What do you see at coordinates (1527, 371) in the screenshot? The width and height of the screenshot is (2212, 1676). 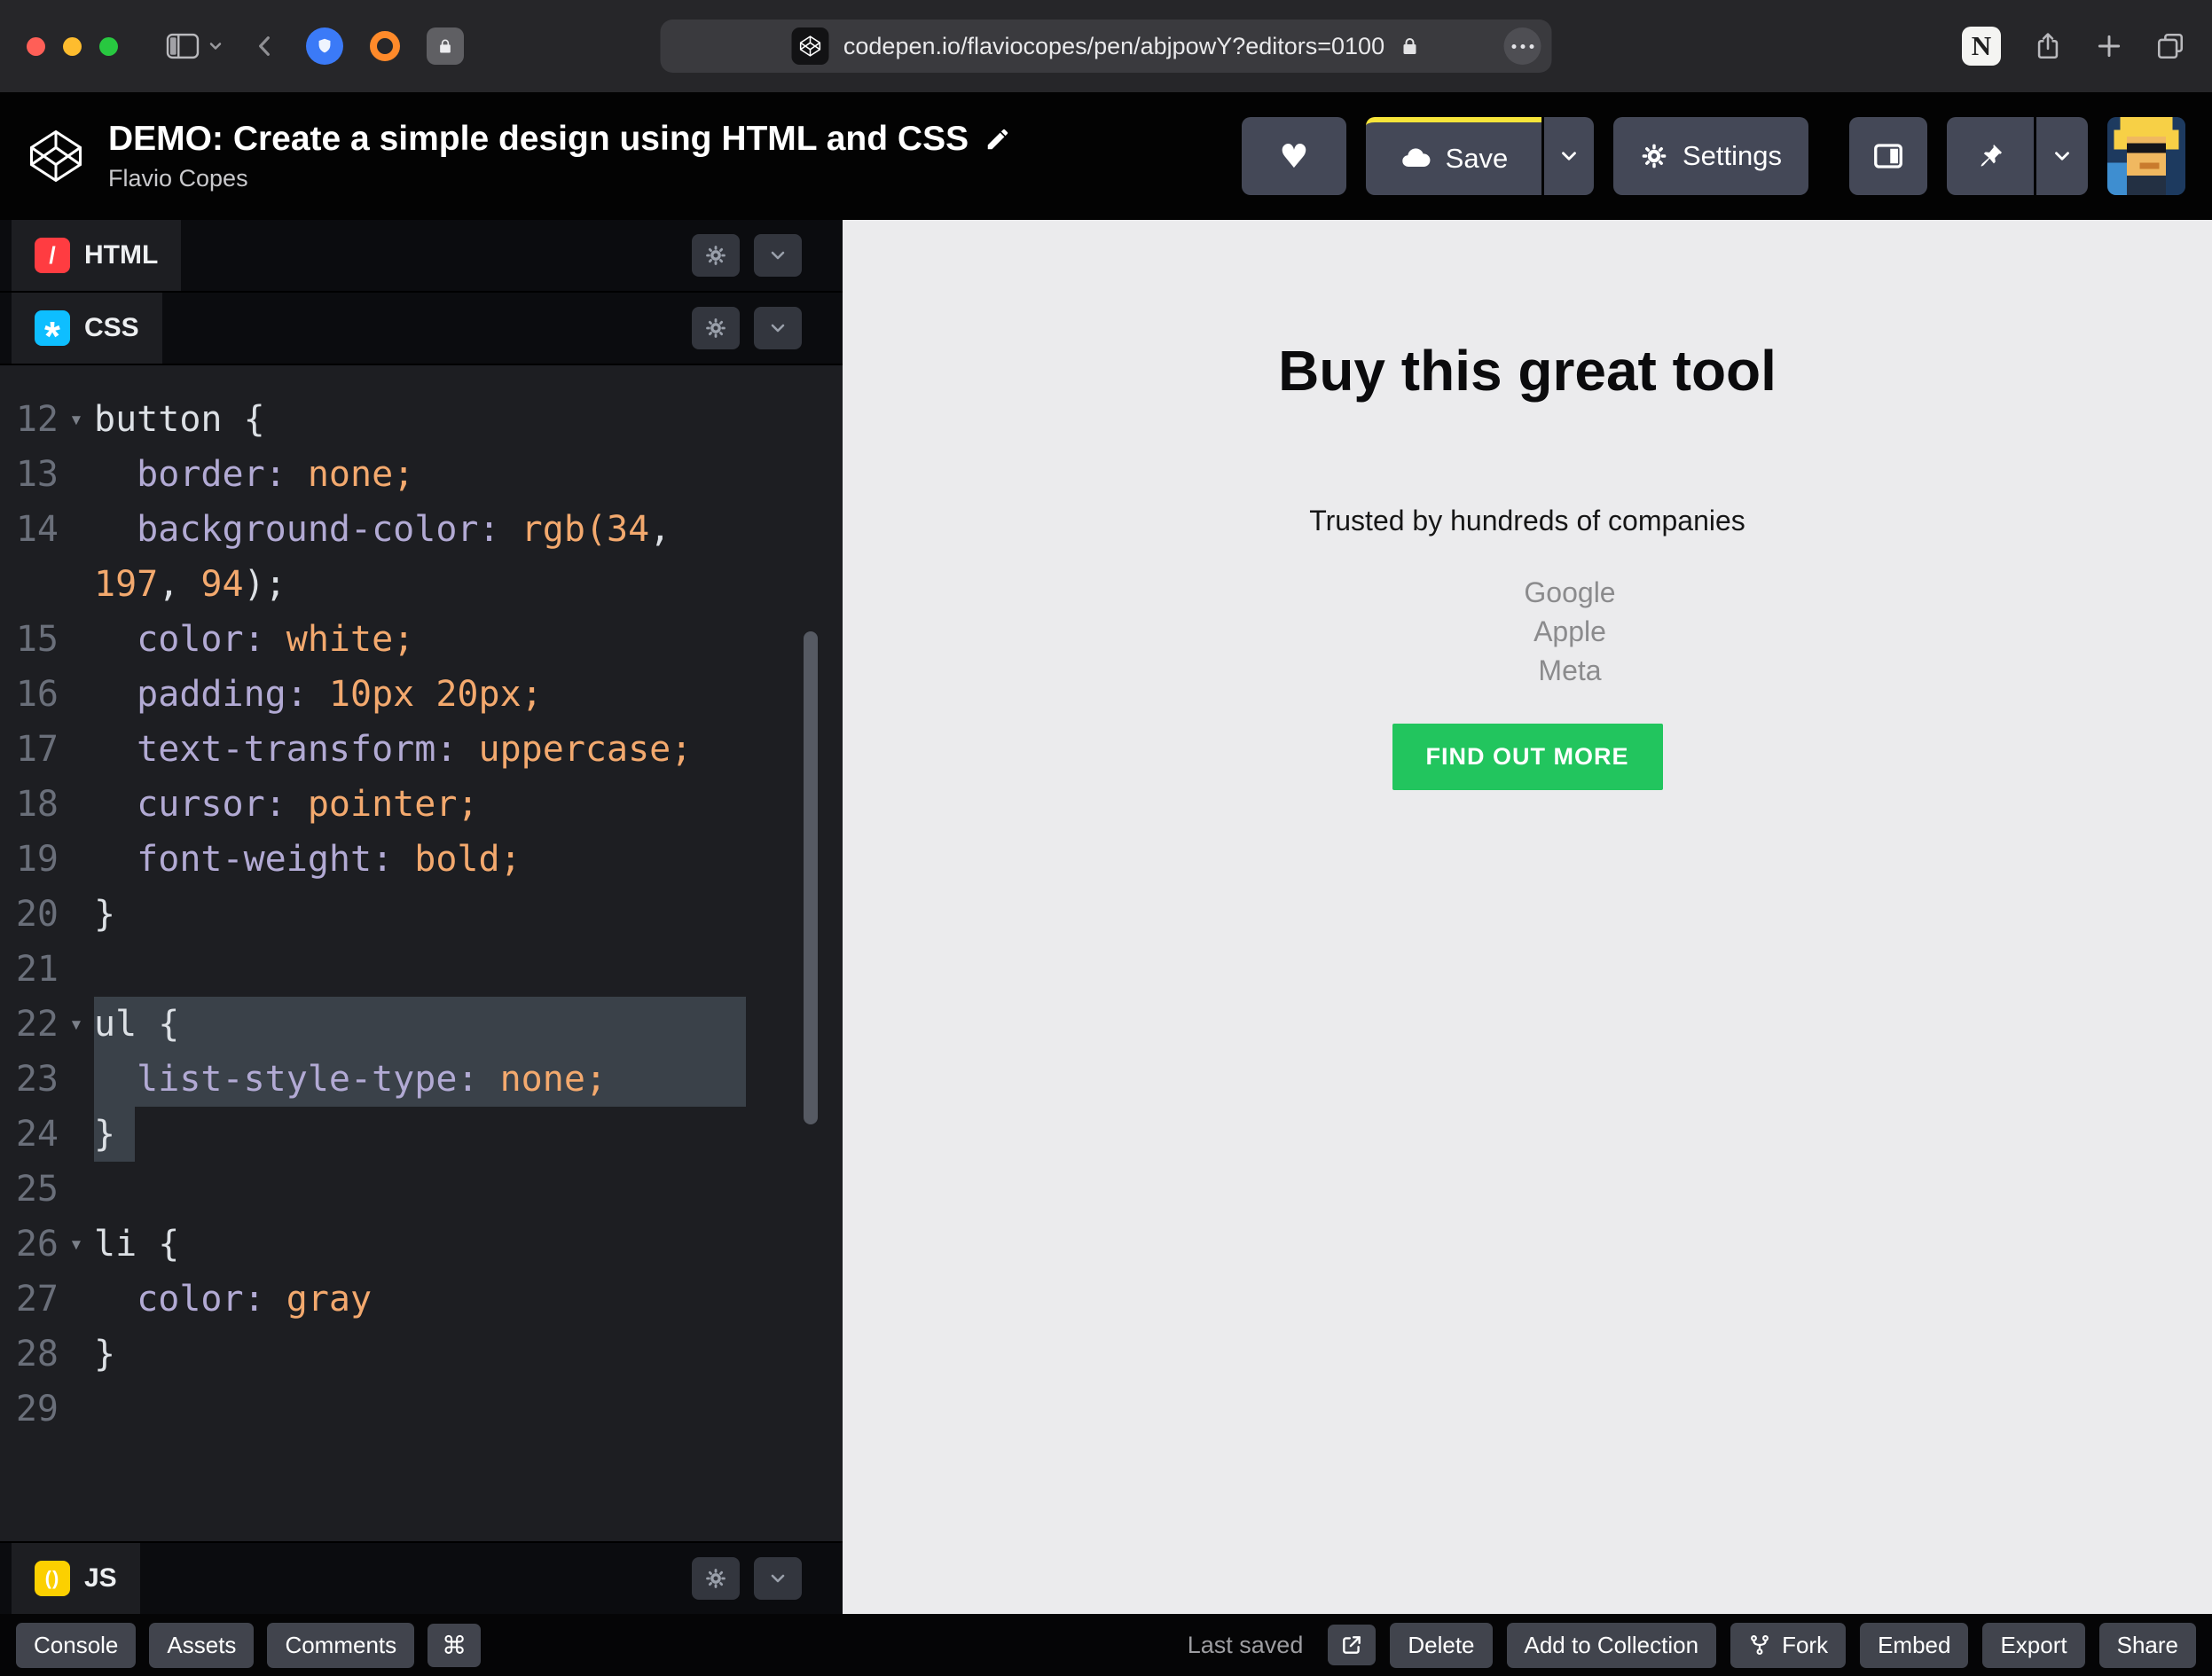 I see `preview-heading: Buy this great tool` at bounding box center [1527, 371].